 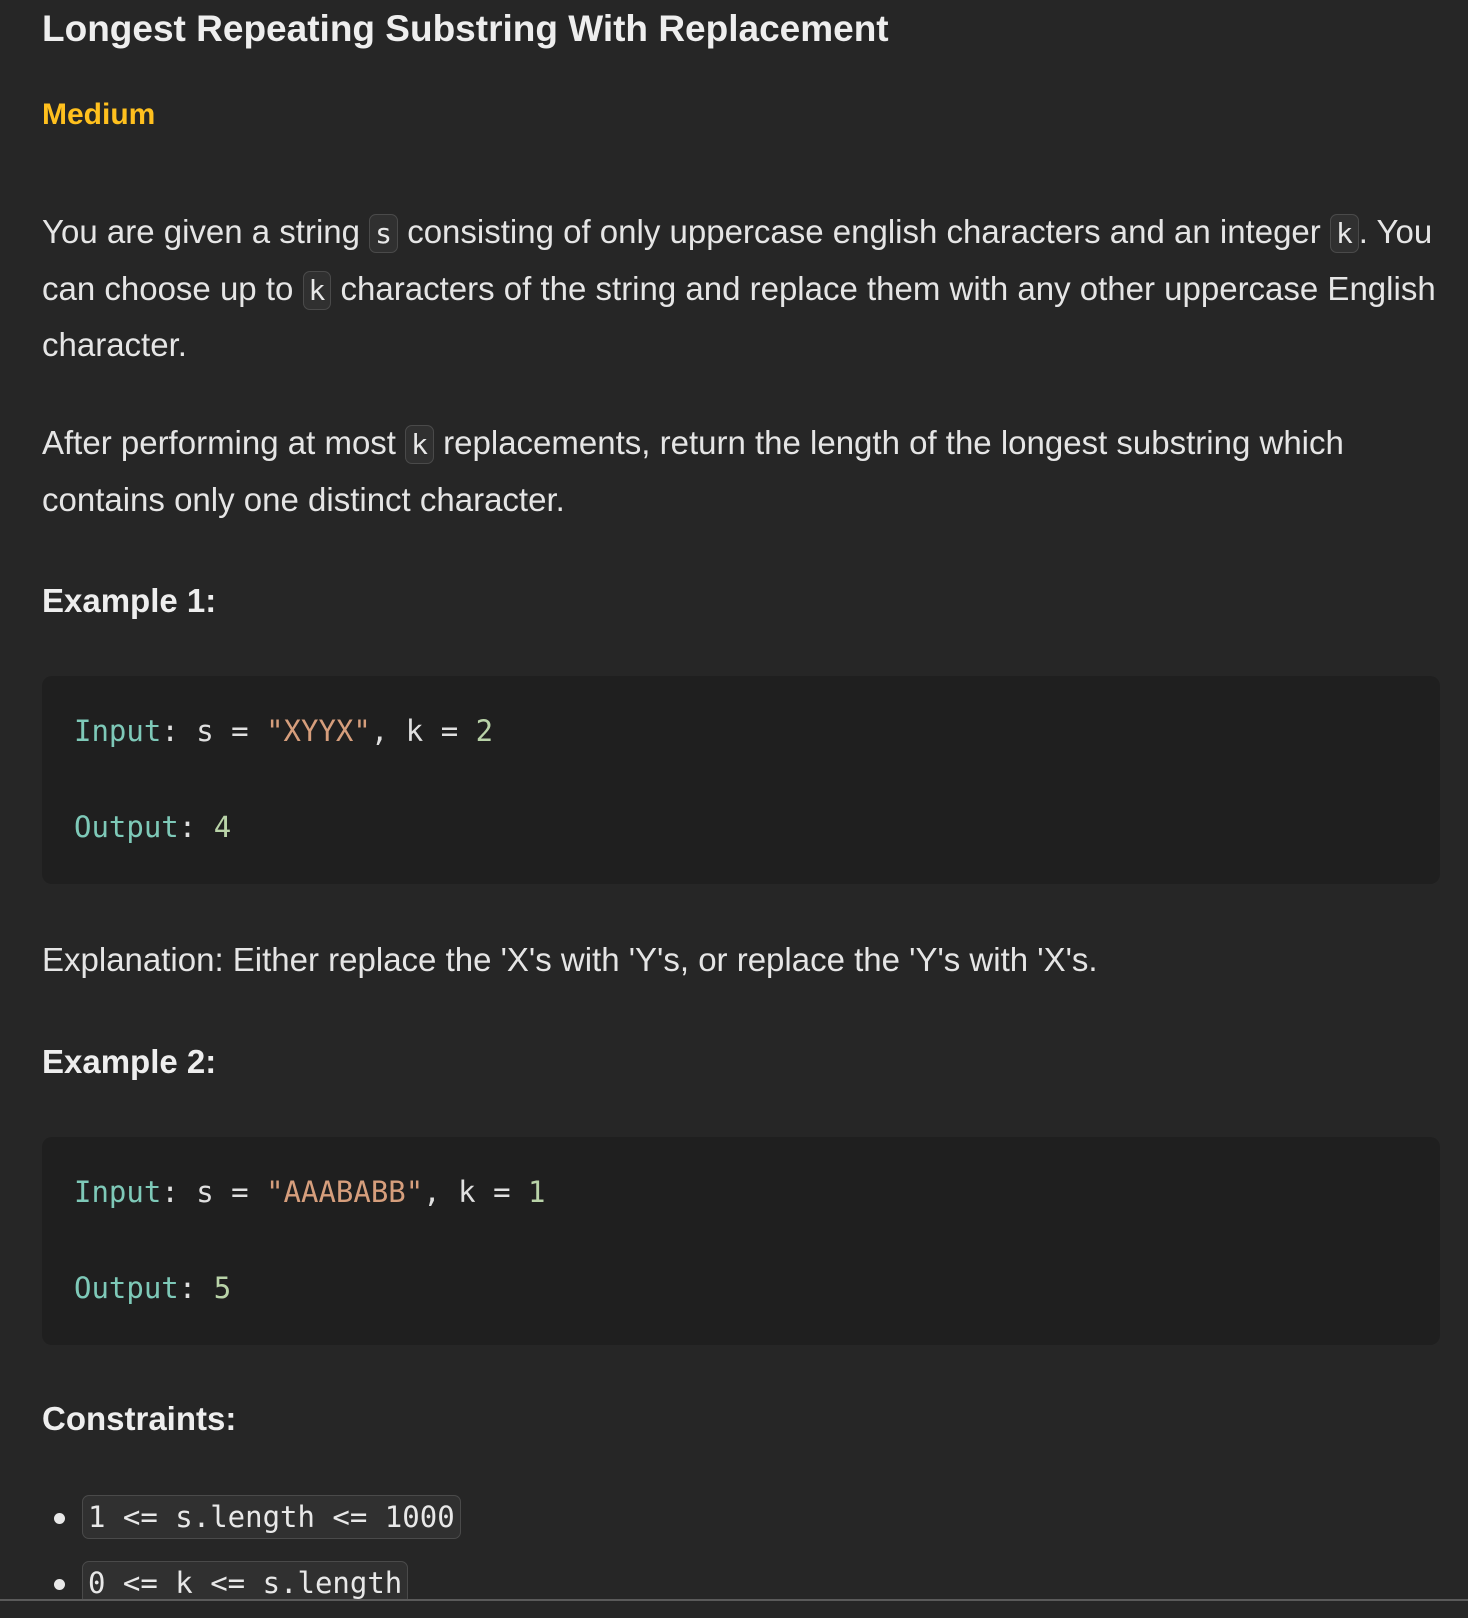 What do you see at coordinates (129, 1061) in the screenshot?
I see `example-2-title: Example 2:` at bounding box center [129, 1061].